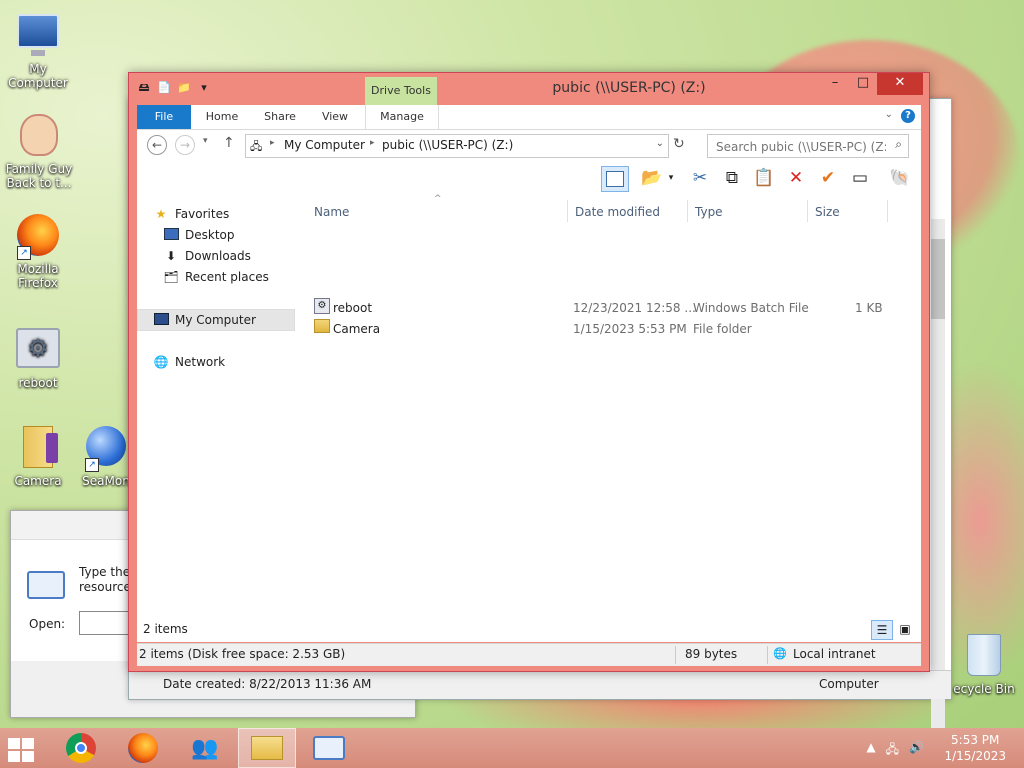  Describe the element at coordinates (652, 178) in the screenshot. I see `folder-options-icon: 📂` at that location.